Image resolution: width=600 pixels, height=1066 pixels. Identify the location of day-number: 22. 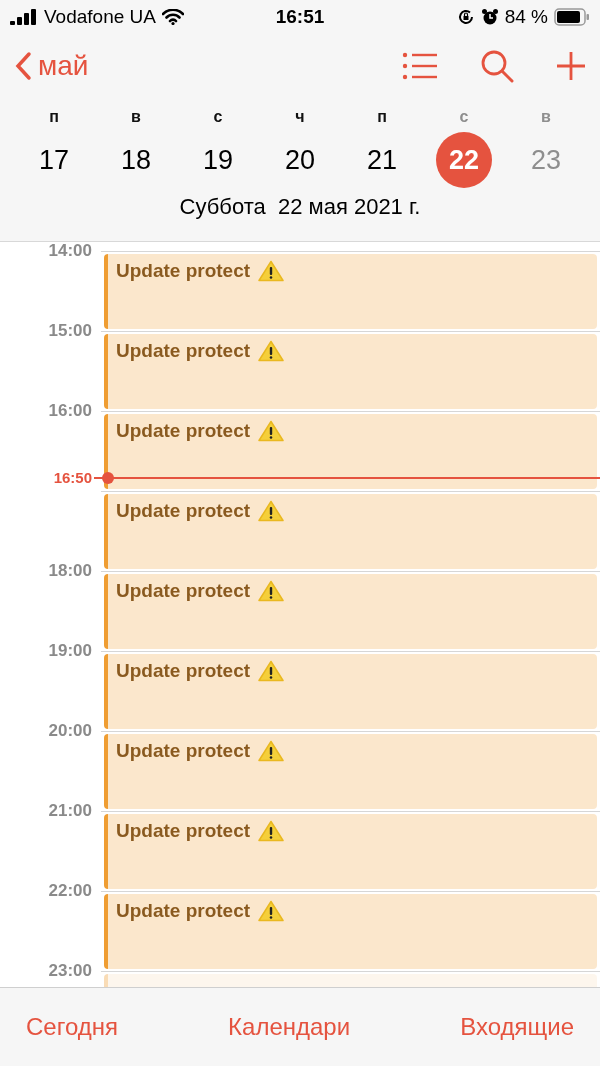
(464, 160).